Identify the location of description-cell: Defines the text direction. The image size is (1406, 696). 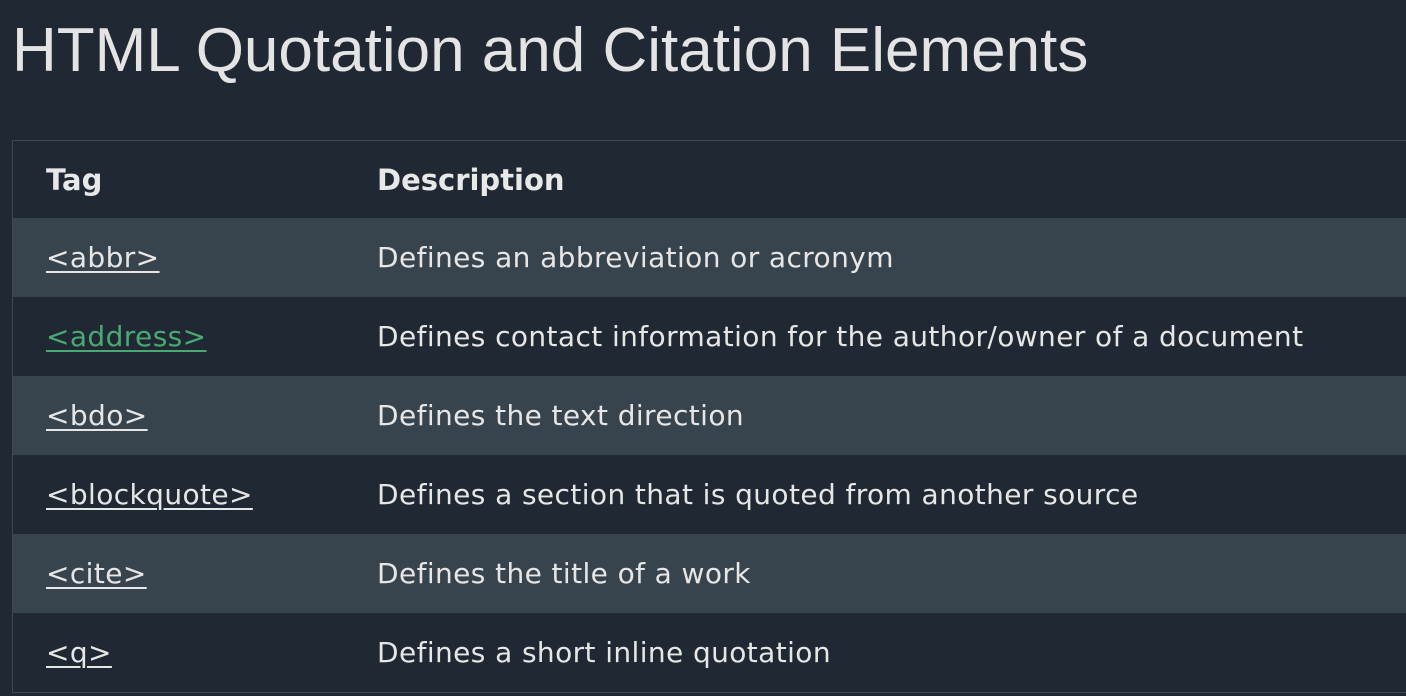
(561, 415).